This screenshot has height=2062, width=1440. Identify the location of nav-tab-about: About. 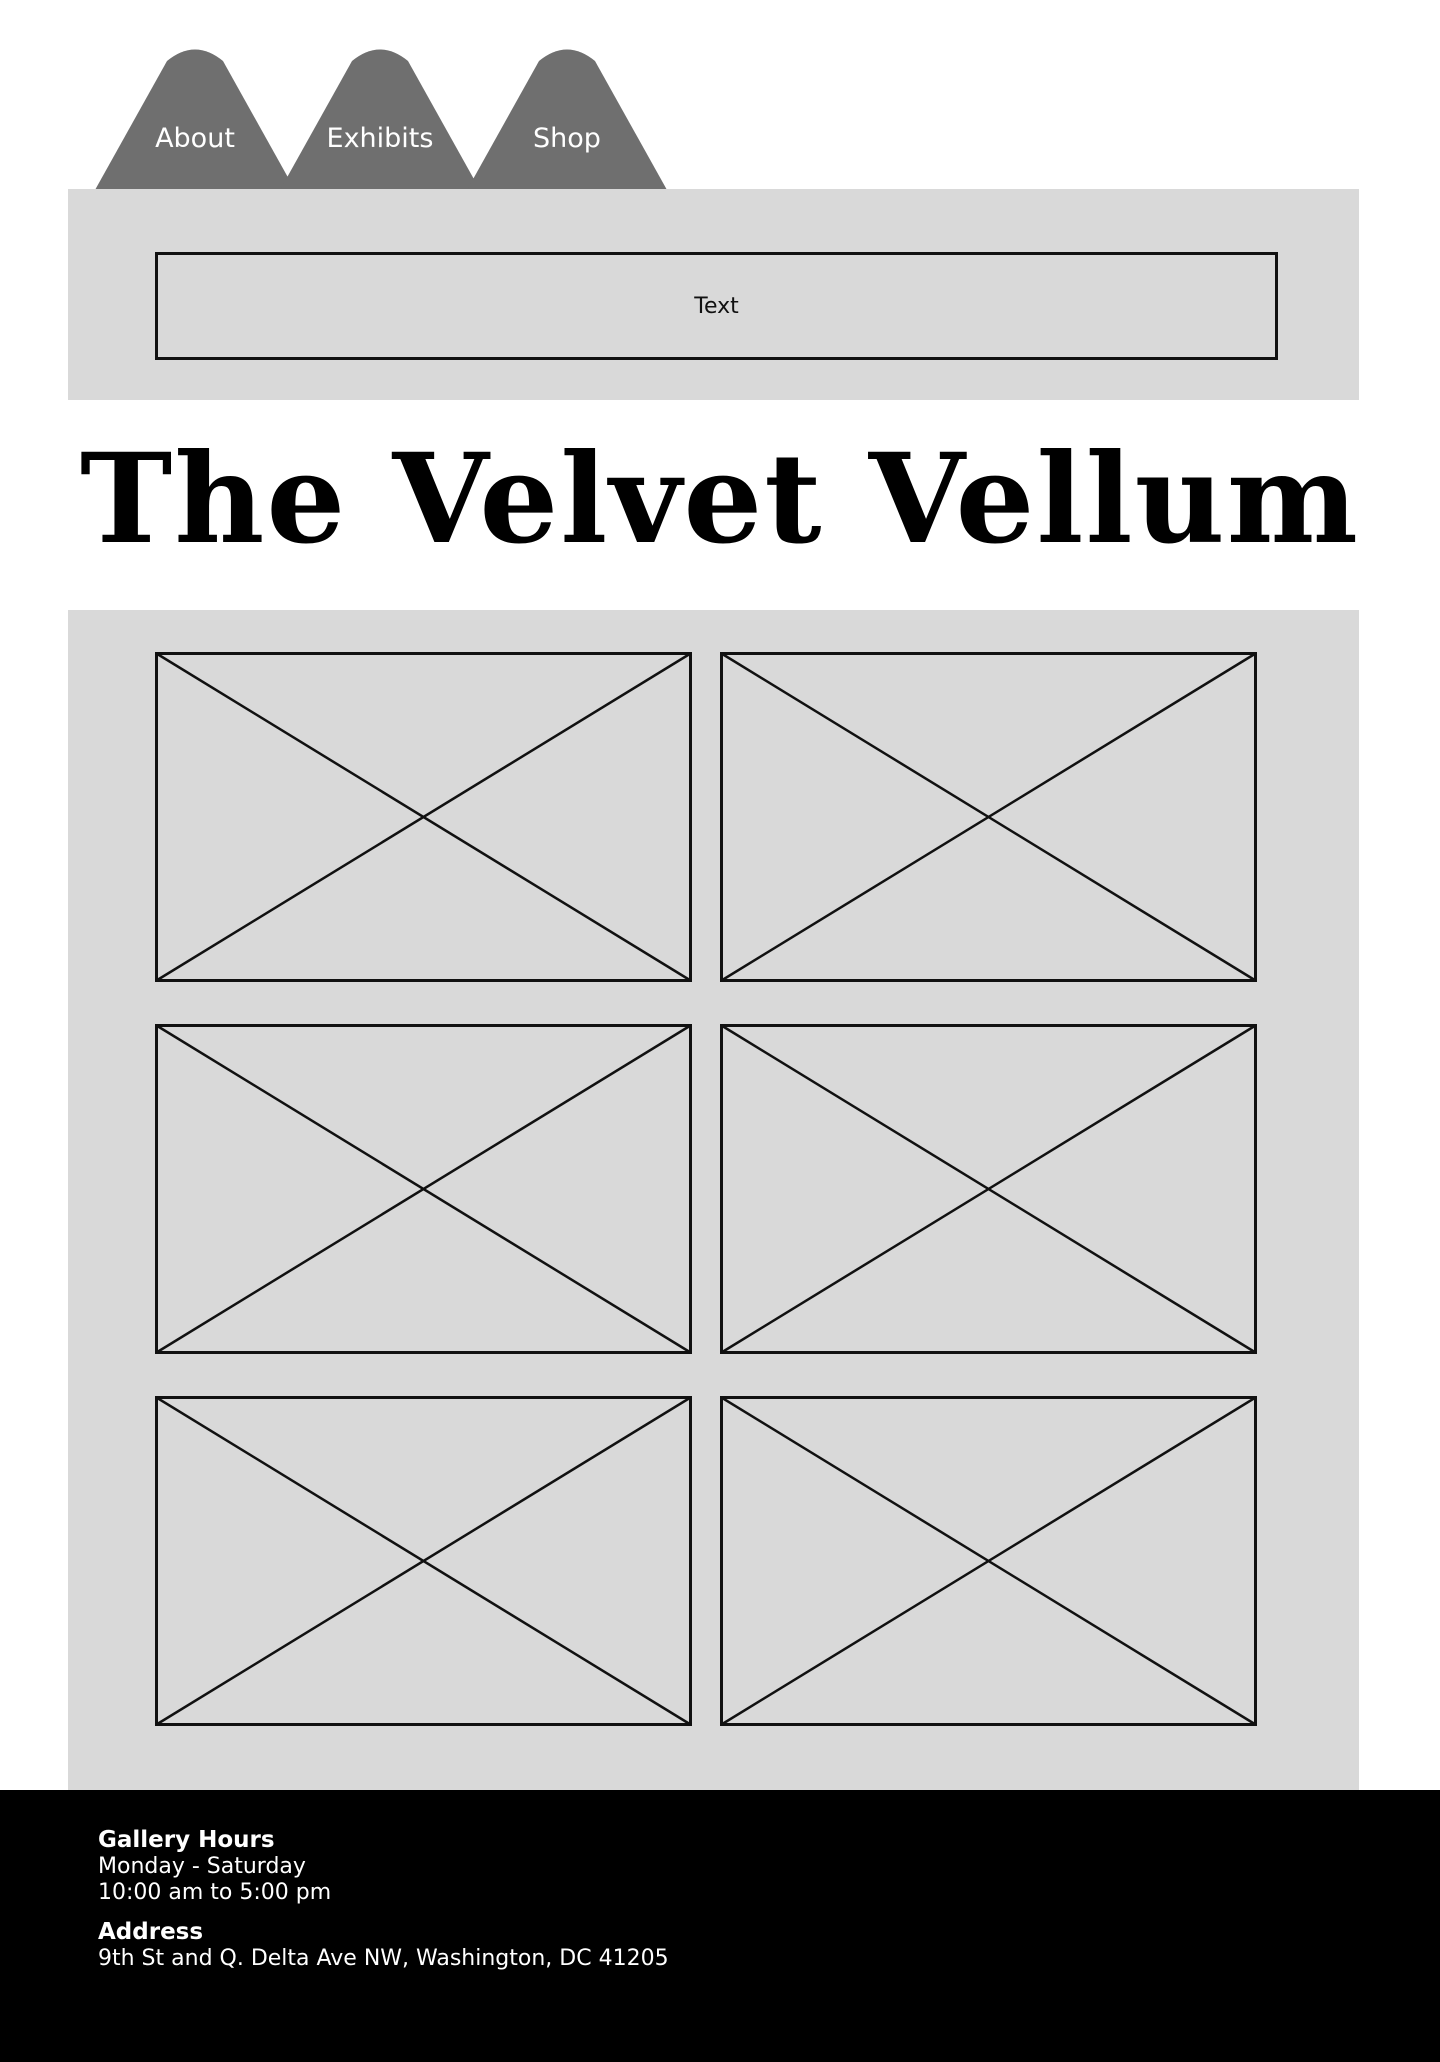
(195, 119).